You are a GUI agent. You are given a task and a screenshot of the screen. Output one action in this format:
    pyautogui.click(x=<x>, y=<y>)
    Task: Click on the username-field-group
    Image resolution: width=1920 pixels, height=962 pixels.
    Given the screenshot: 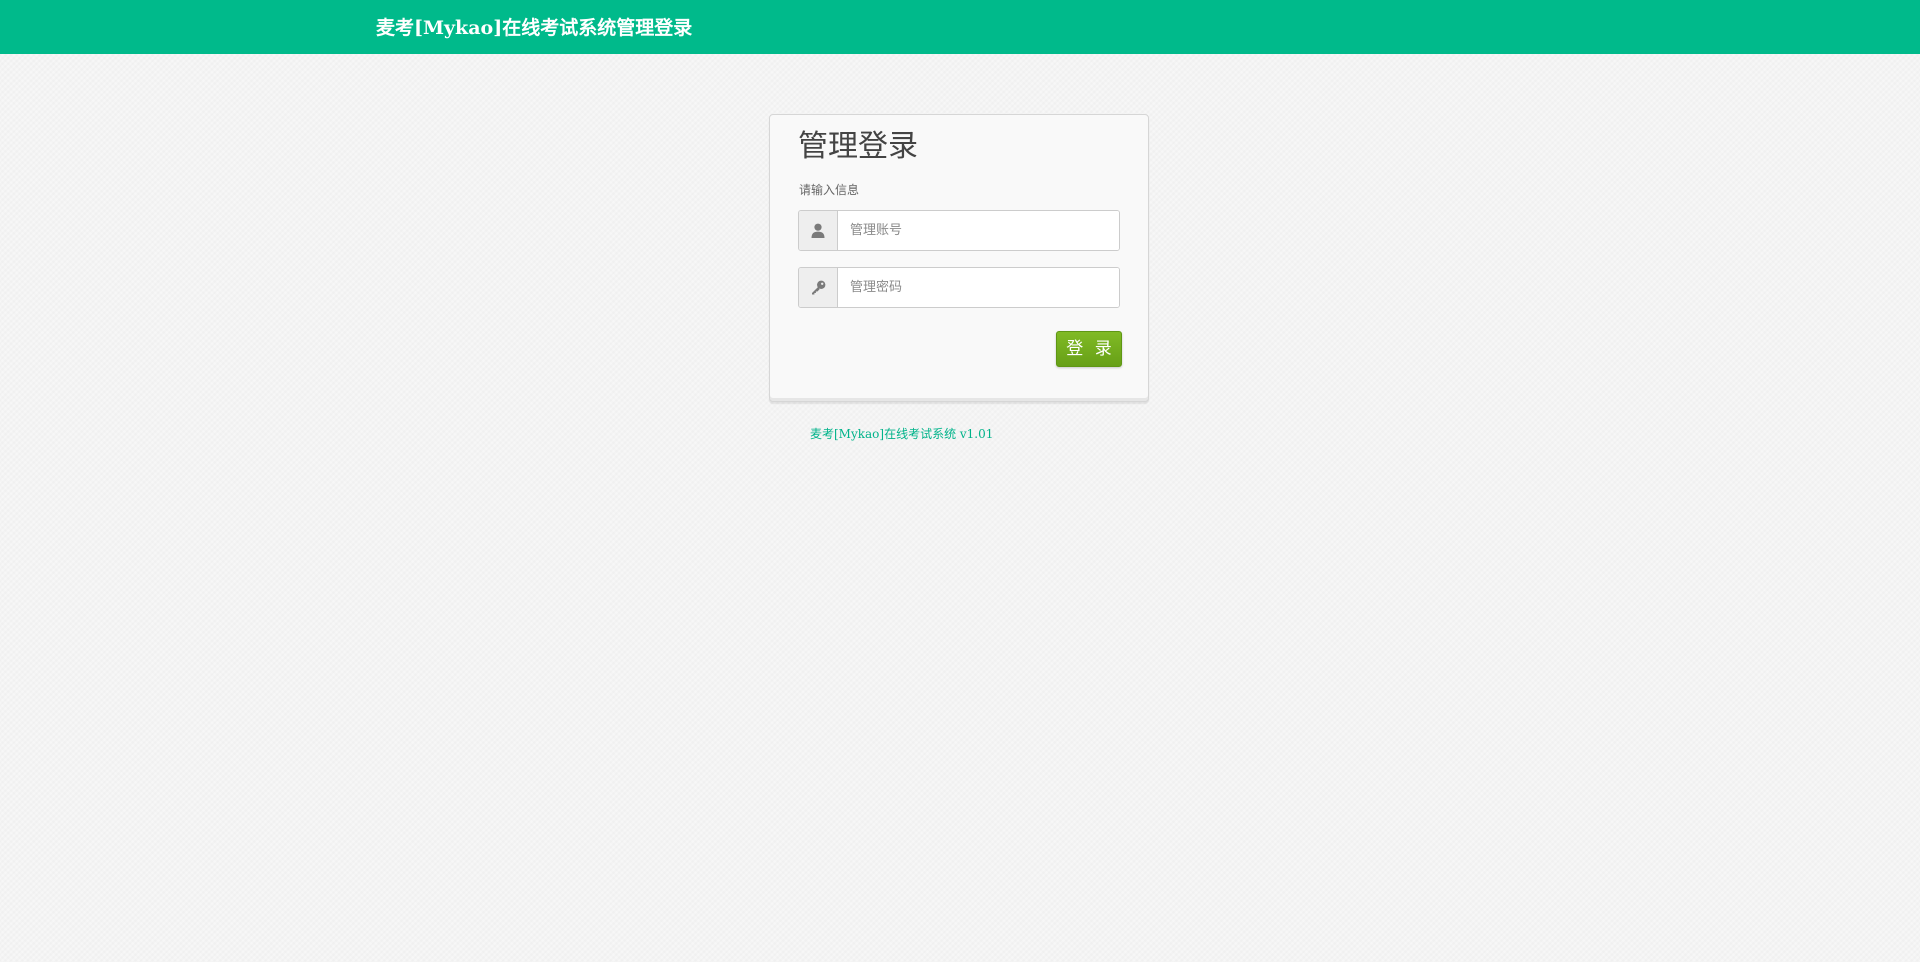 What is the action you would take?
    pyautogui.click(x=959, y=230)
    